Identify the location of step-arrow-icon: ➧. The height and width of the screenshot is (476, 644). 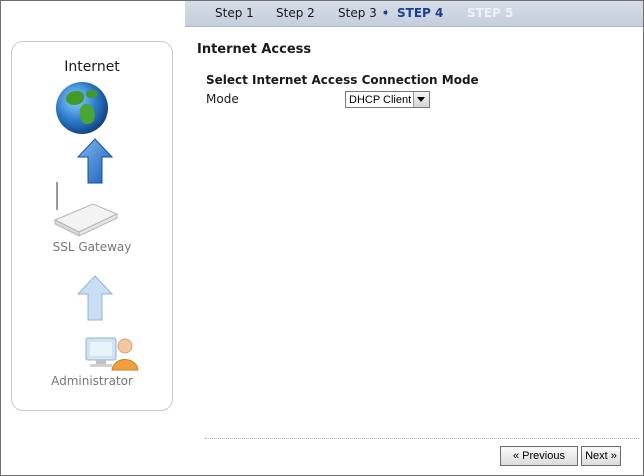
(386, 12).